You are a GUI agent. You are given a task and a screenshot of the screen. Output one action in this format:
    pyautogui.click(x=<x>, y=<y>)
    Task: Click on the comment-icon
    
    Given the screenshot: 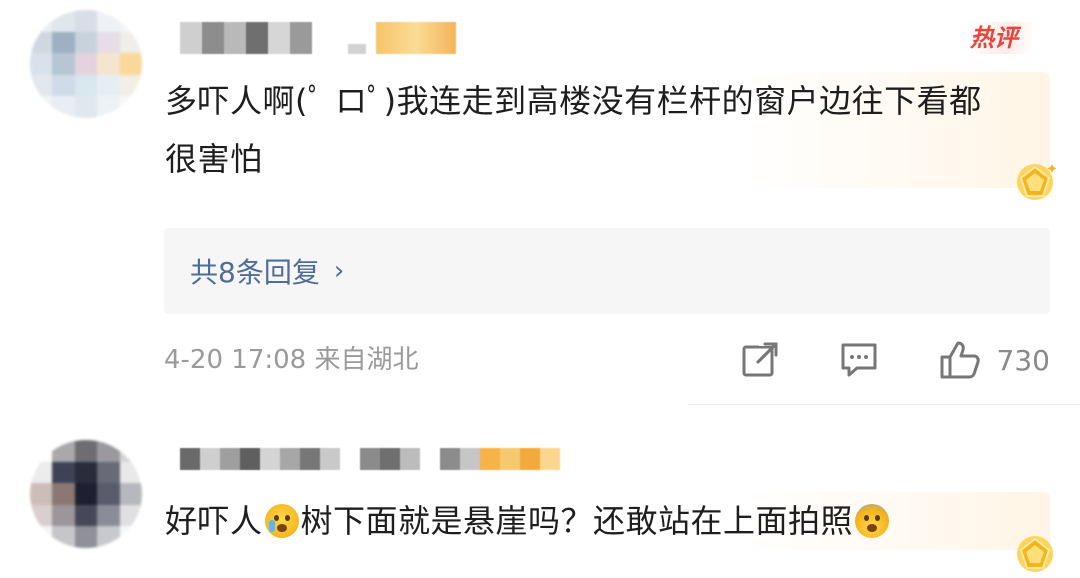 What is the action you would take?
    pyautogui.click(x=859, y=360)
    